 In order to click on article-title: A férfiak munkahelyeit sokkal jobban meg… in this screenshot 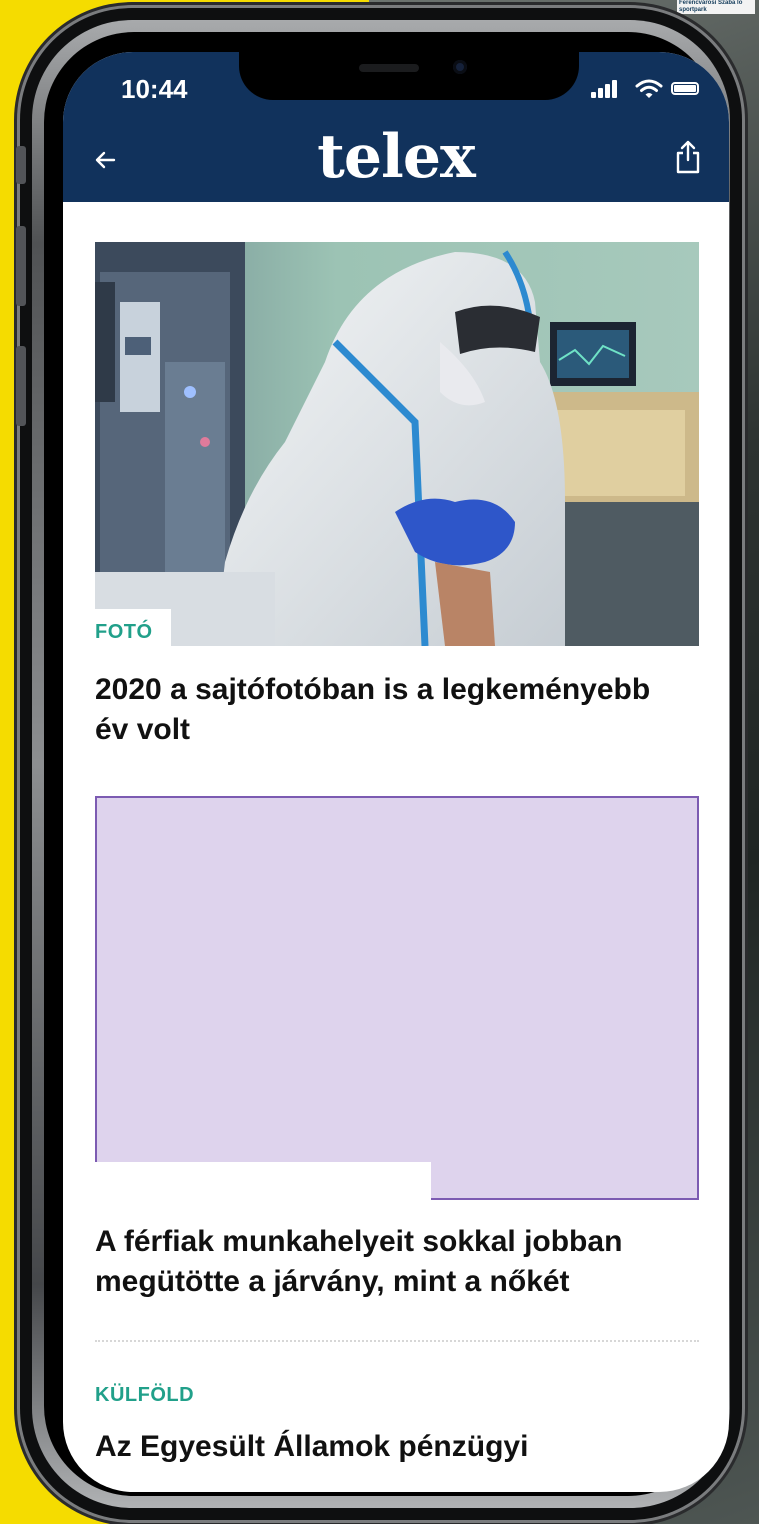, I will do `click(397, 1262)`.